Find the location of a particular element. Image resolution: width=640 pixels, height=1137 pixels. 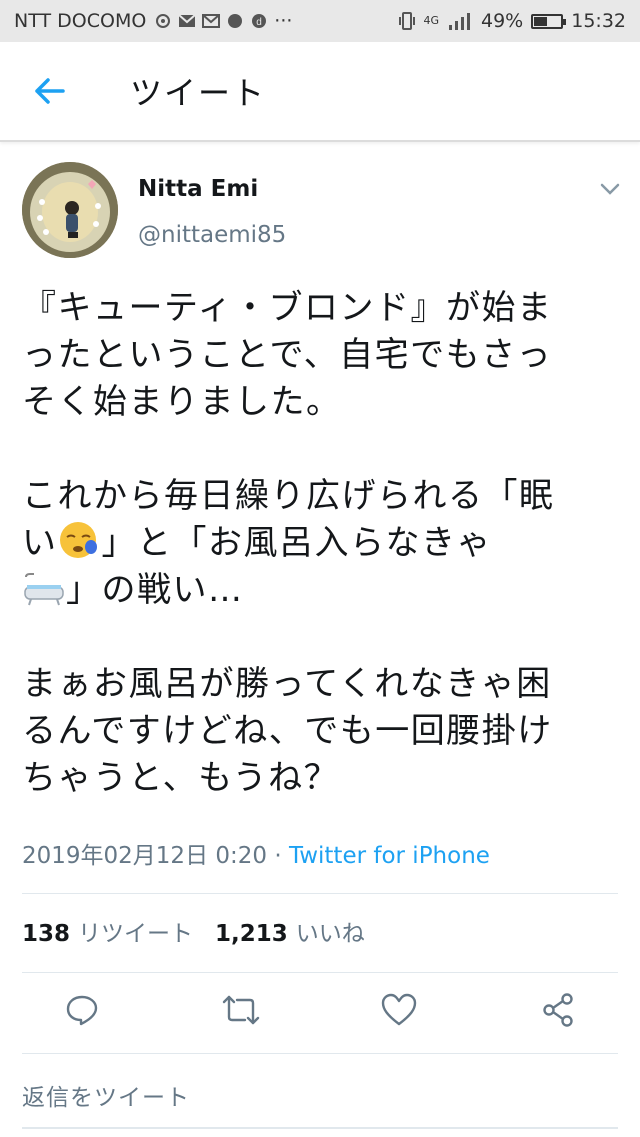

tweet-fragment: い is located at coordinates (40, 543).